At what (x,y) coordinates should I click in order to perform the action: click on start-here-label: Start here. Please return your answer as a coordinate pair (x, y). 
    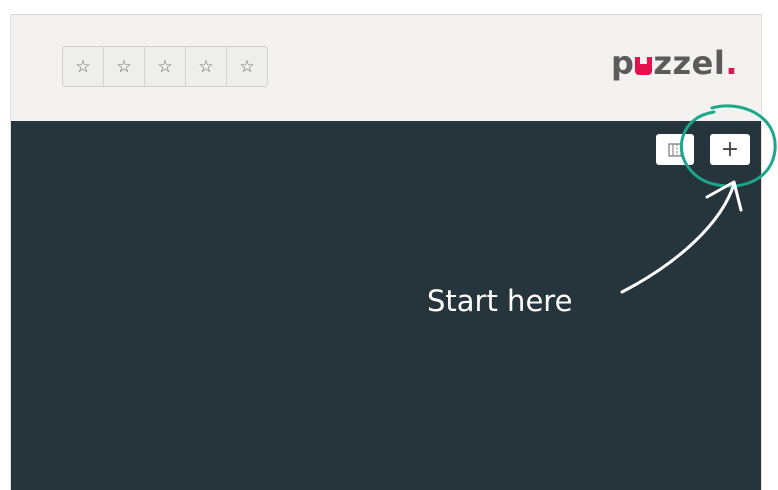
    Looking at the image, I should click on (500, 301).